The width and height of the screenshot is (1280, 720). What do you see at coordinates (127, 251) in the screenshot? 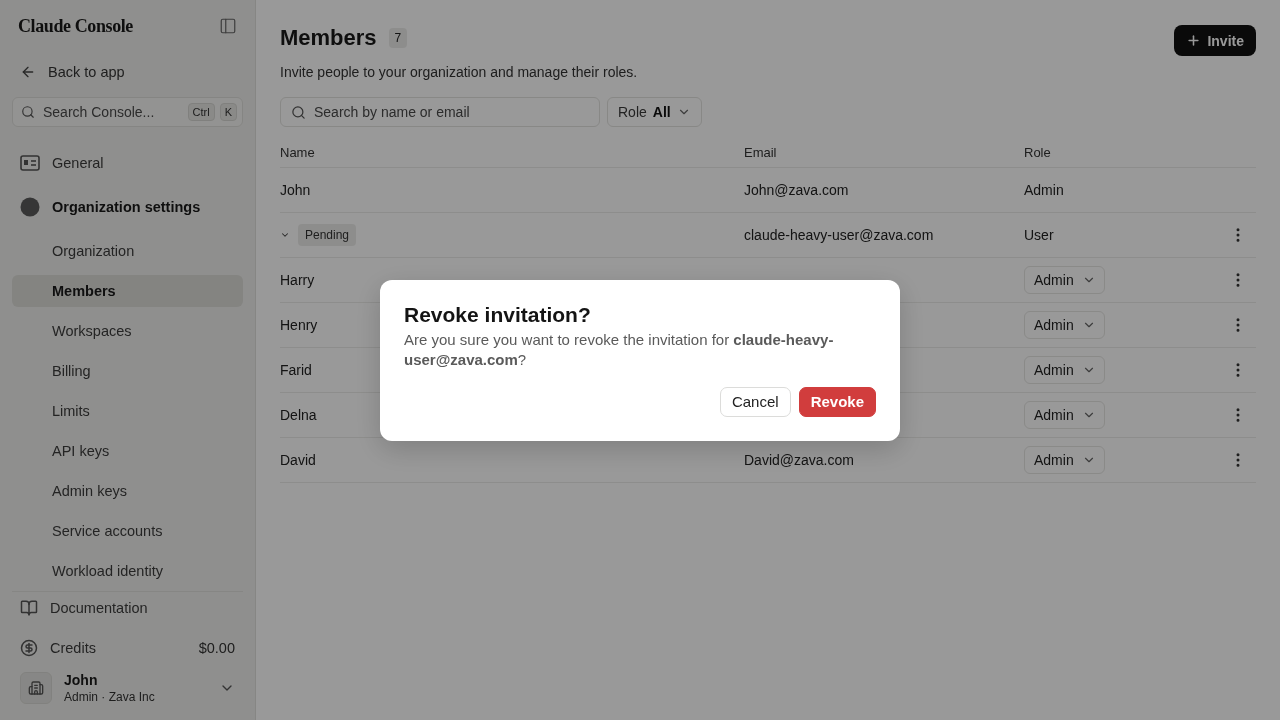
I see `nav-item: Organization` at bounding box center [127, 251].